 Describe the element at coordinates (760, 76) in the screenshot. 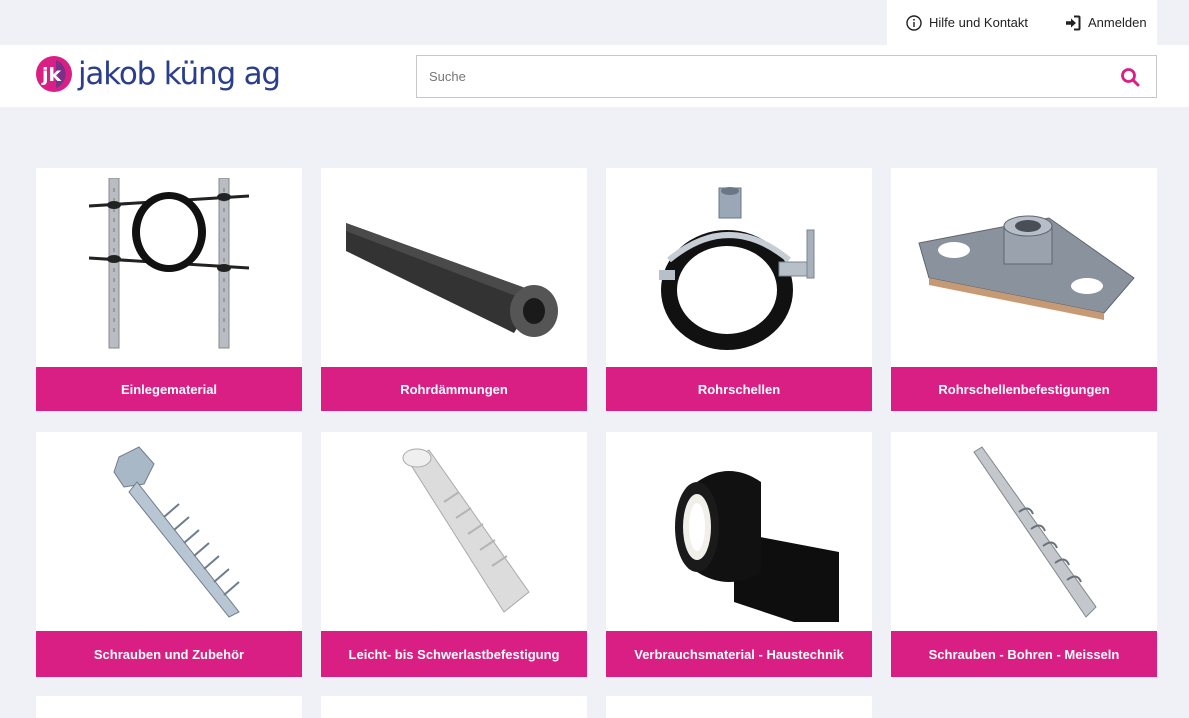

I see `search-input` at that location.